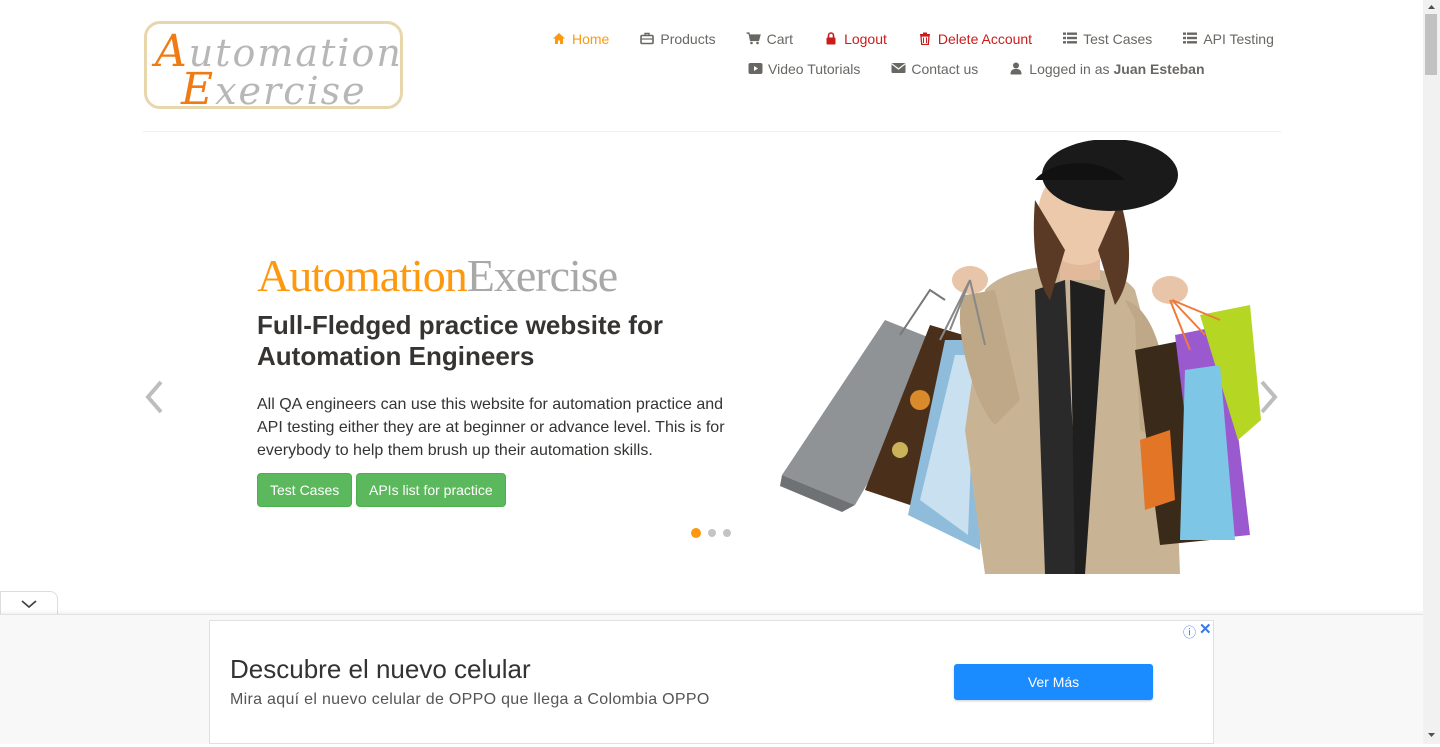 The width and height of the screenshot is (1440, 747). I want to click on nav-cart-label: Cart, so click(780, 39).